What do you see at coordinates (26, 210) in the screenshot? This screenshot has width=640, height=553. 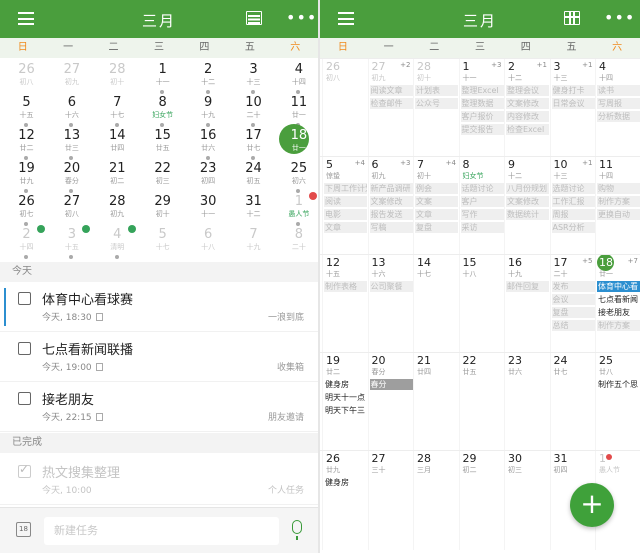 I see `day-cell: 26 初七` at bounding box center [26, 210].